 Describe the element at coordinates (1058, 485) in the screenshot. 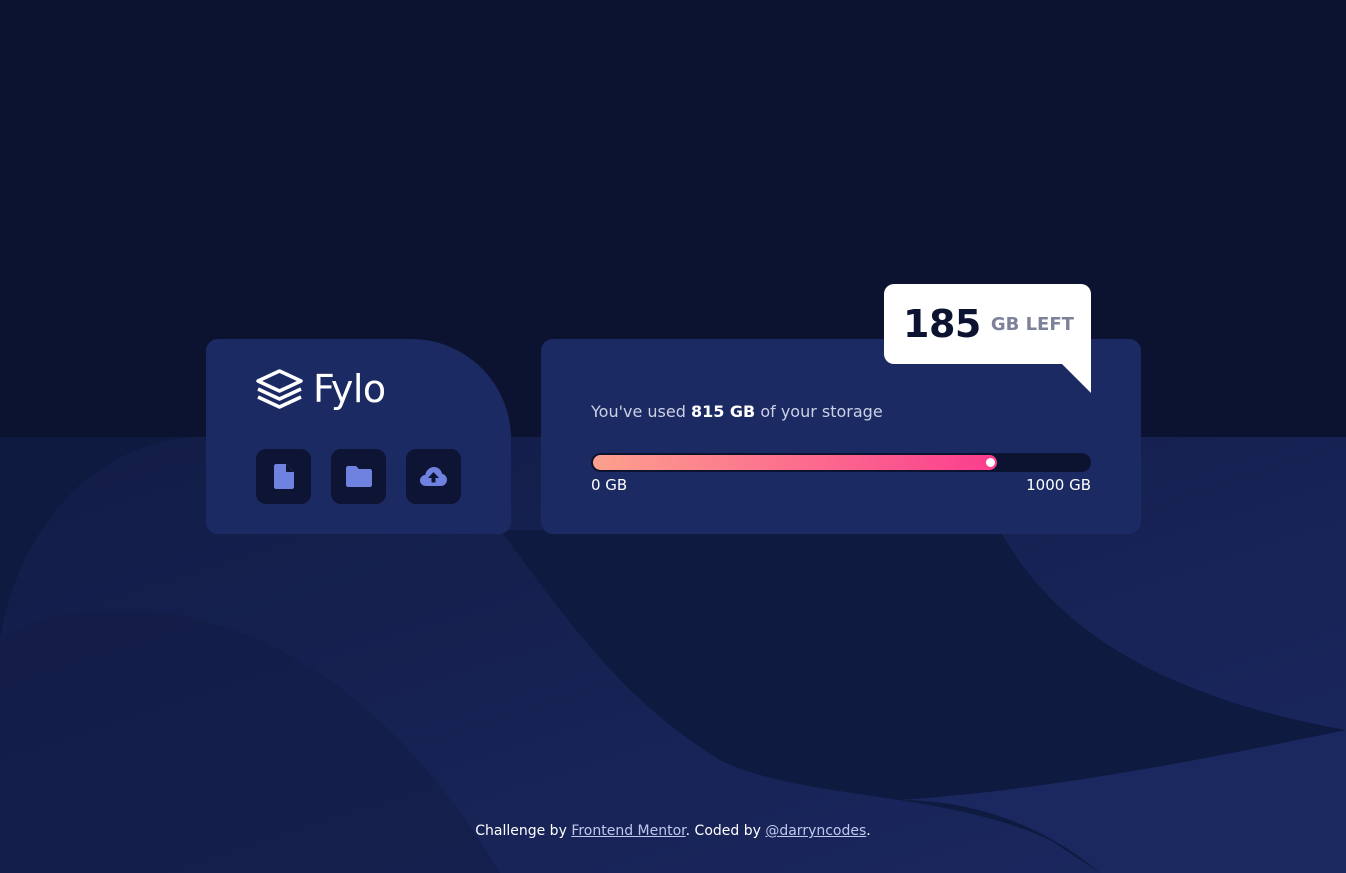

I see `scale-max-label: 1000 GB` at that location.